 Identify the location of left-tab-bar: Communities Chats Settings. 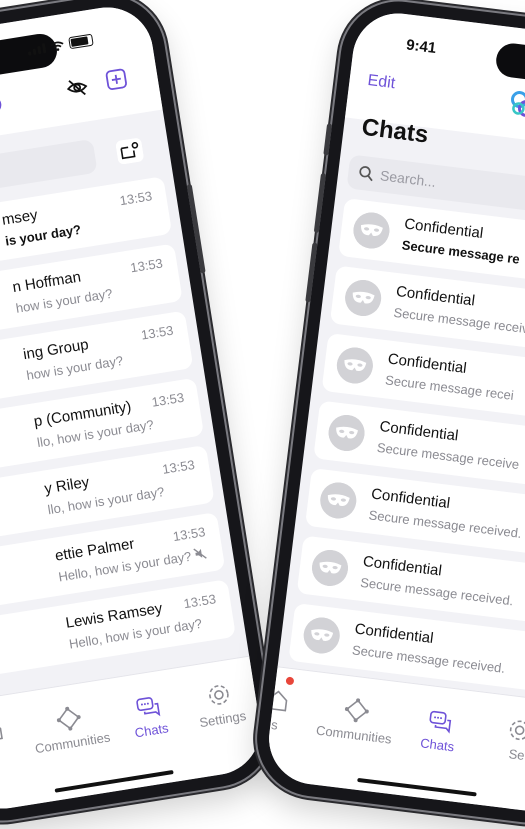
(133, 735).